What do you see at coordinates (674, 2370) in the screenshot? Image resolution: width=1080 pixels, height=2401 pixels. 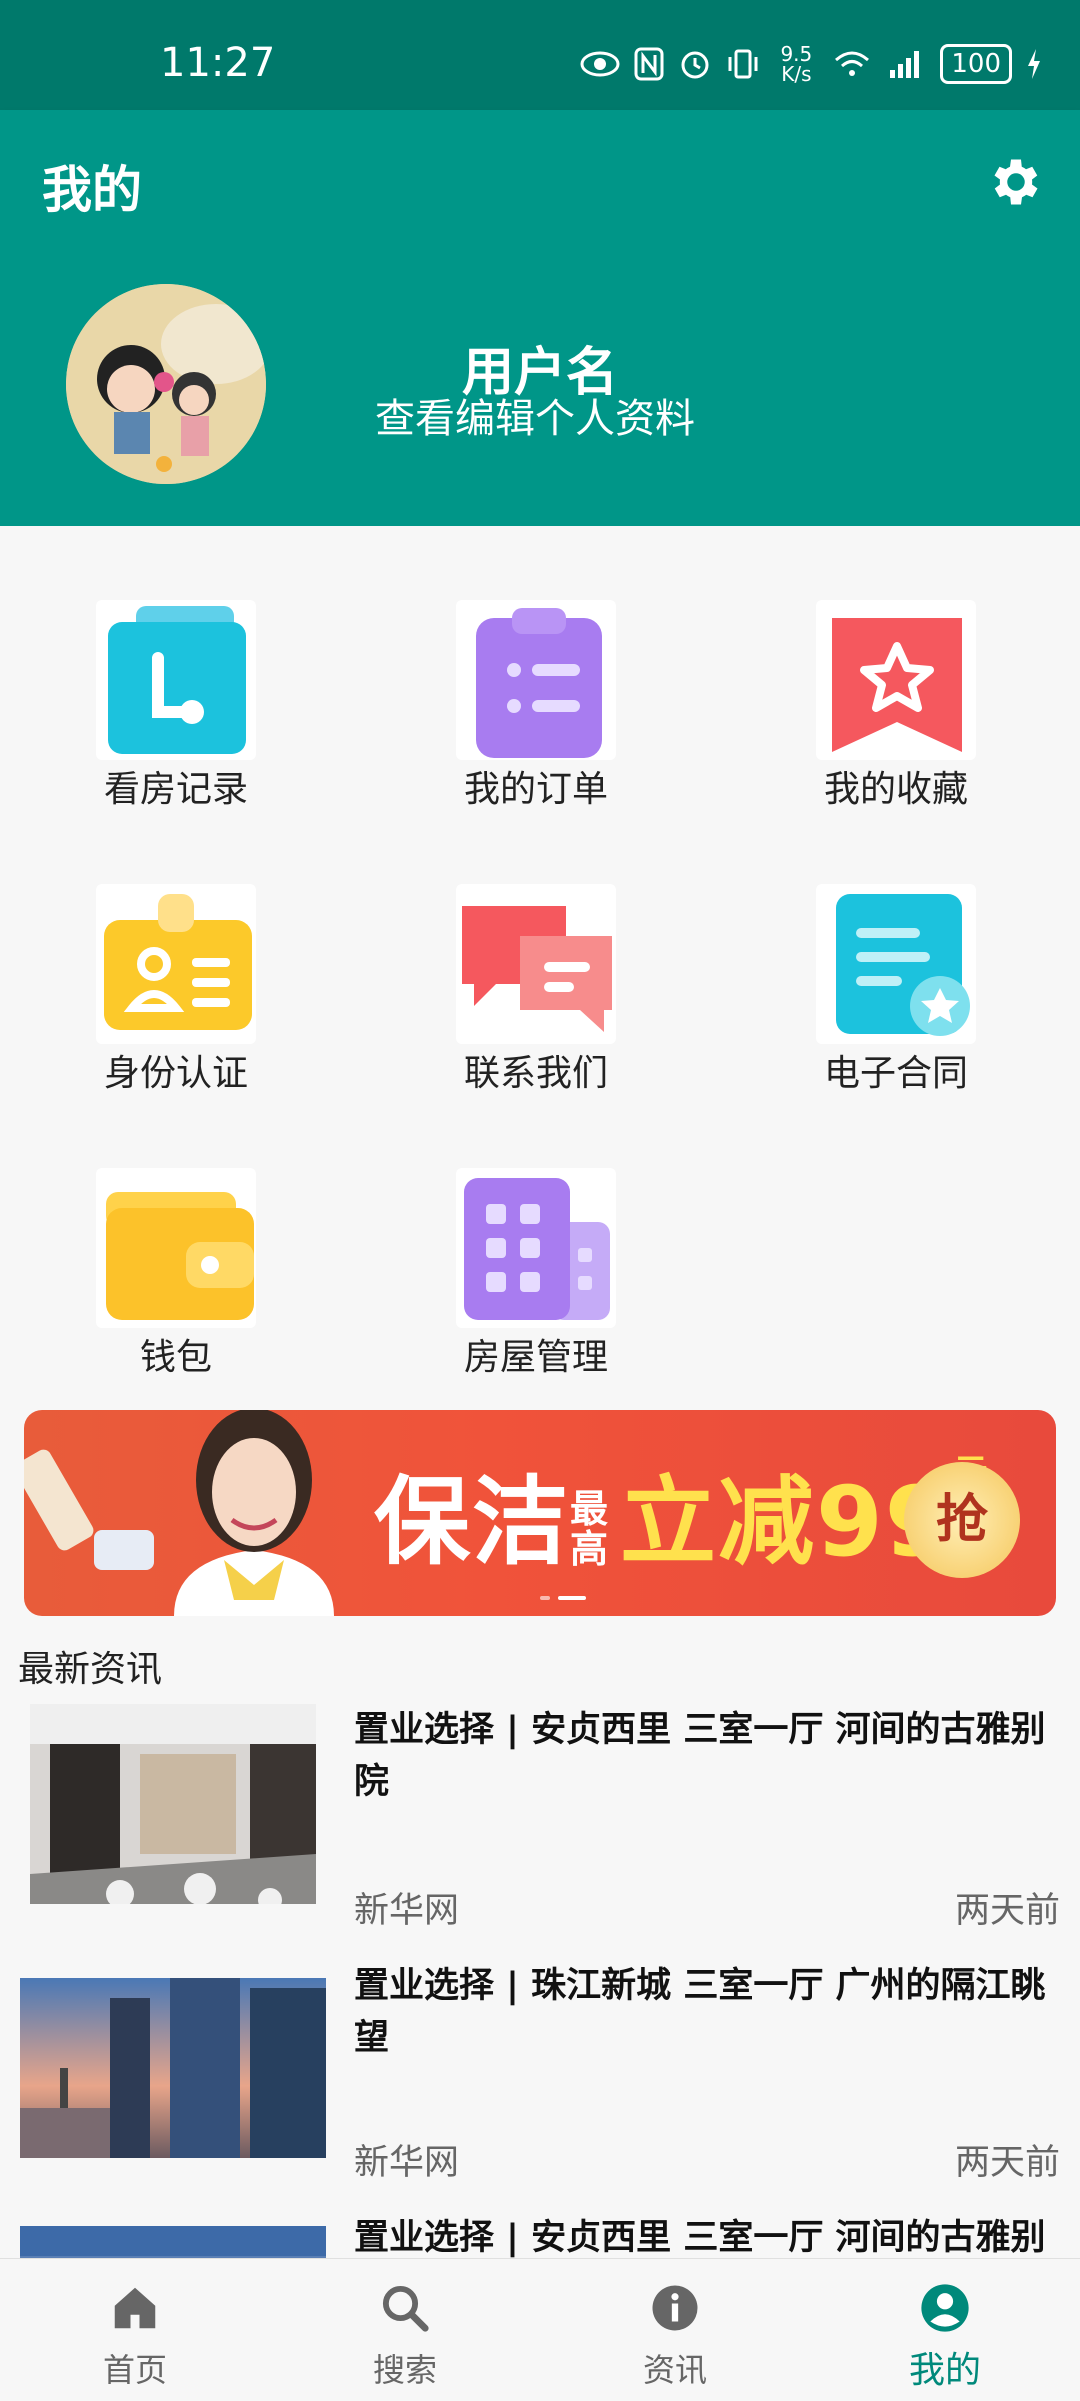 I see `tab-label: 资讯` at bounding box center [674, 2370].